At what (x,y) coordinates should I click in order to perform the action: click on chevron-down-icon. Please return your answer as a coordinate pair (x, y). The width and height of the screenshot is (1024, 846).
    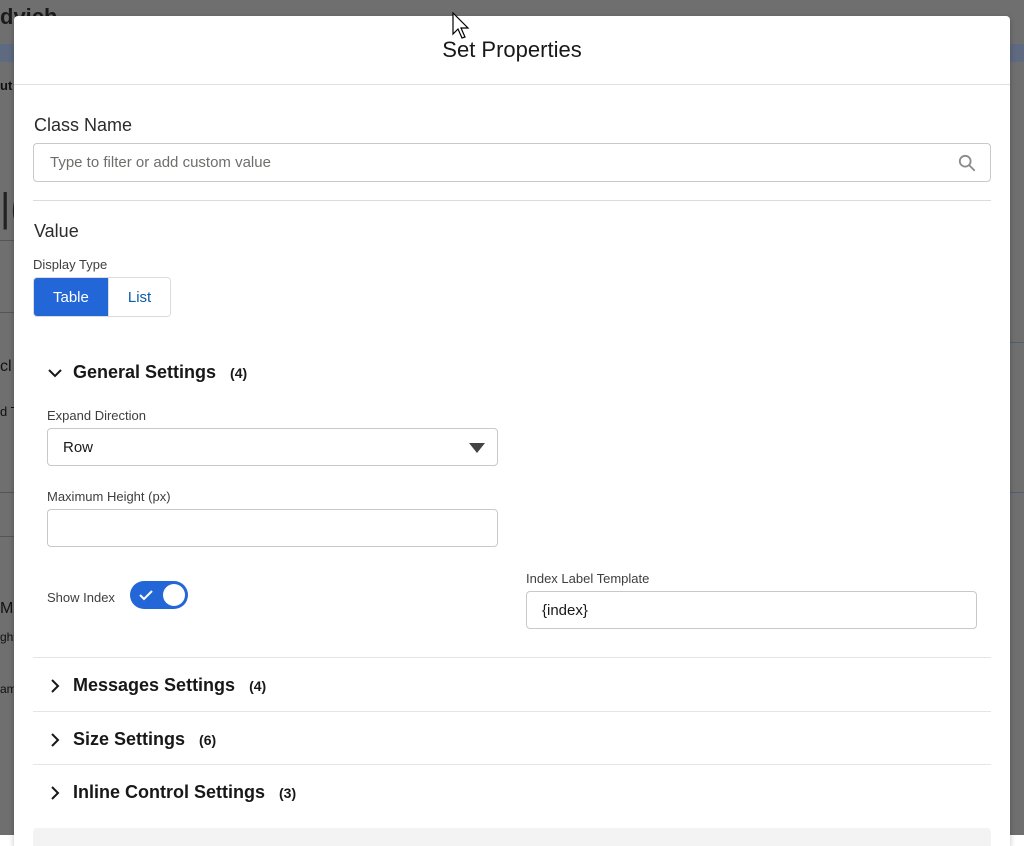
    Looking at the image, I should click on (55, 372).